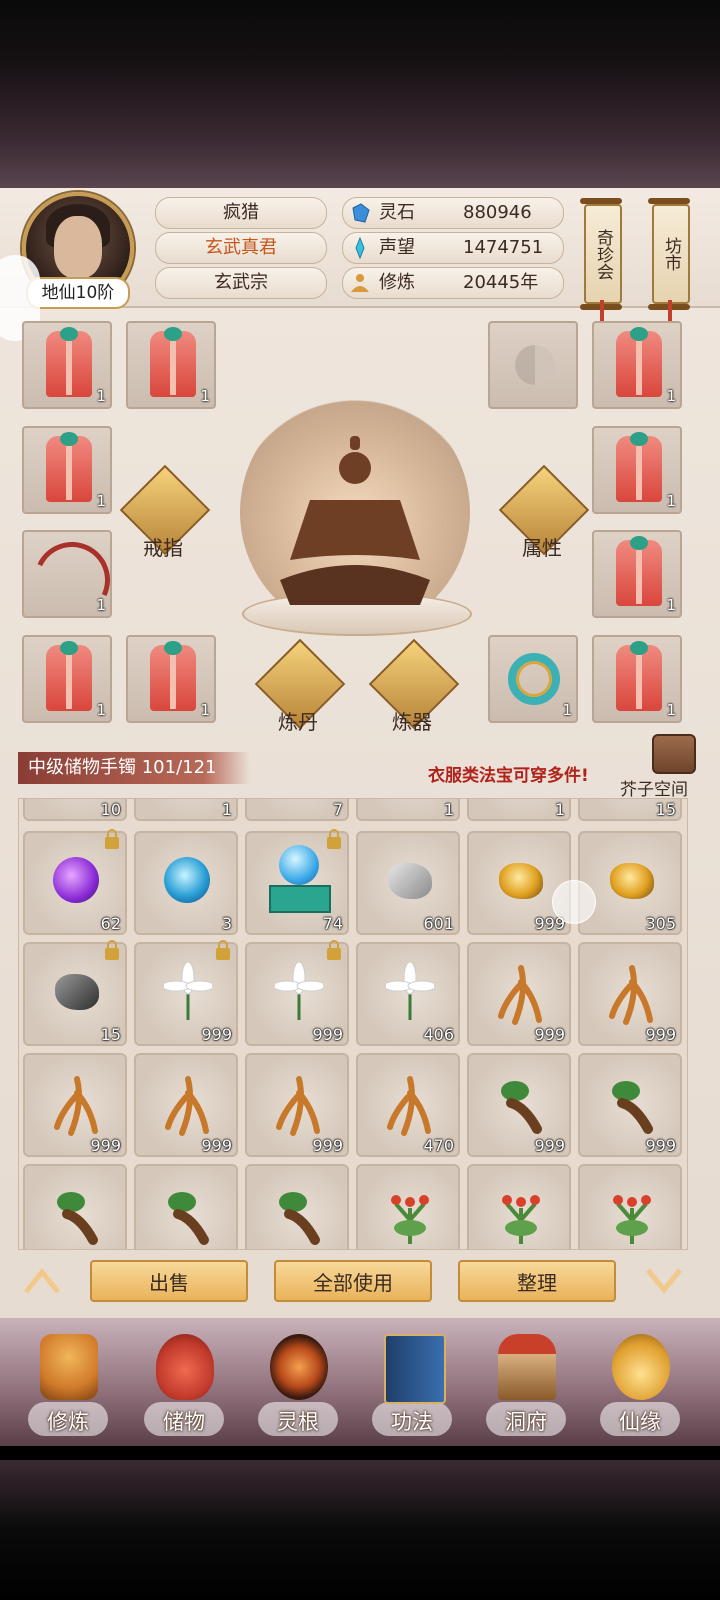  Describe the element at coordinates (408, 994) in the screenshot. I see `inventory-cell: 406` at that location.